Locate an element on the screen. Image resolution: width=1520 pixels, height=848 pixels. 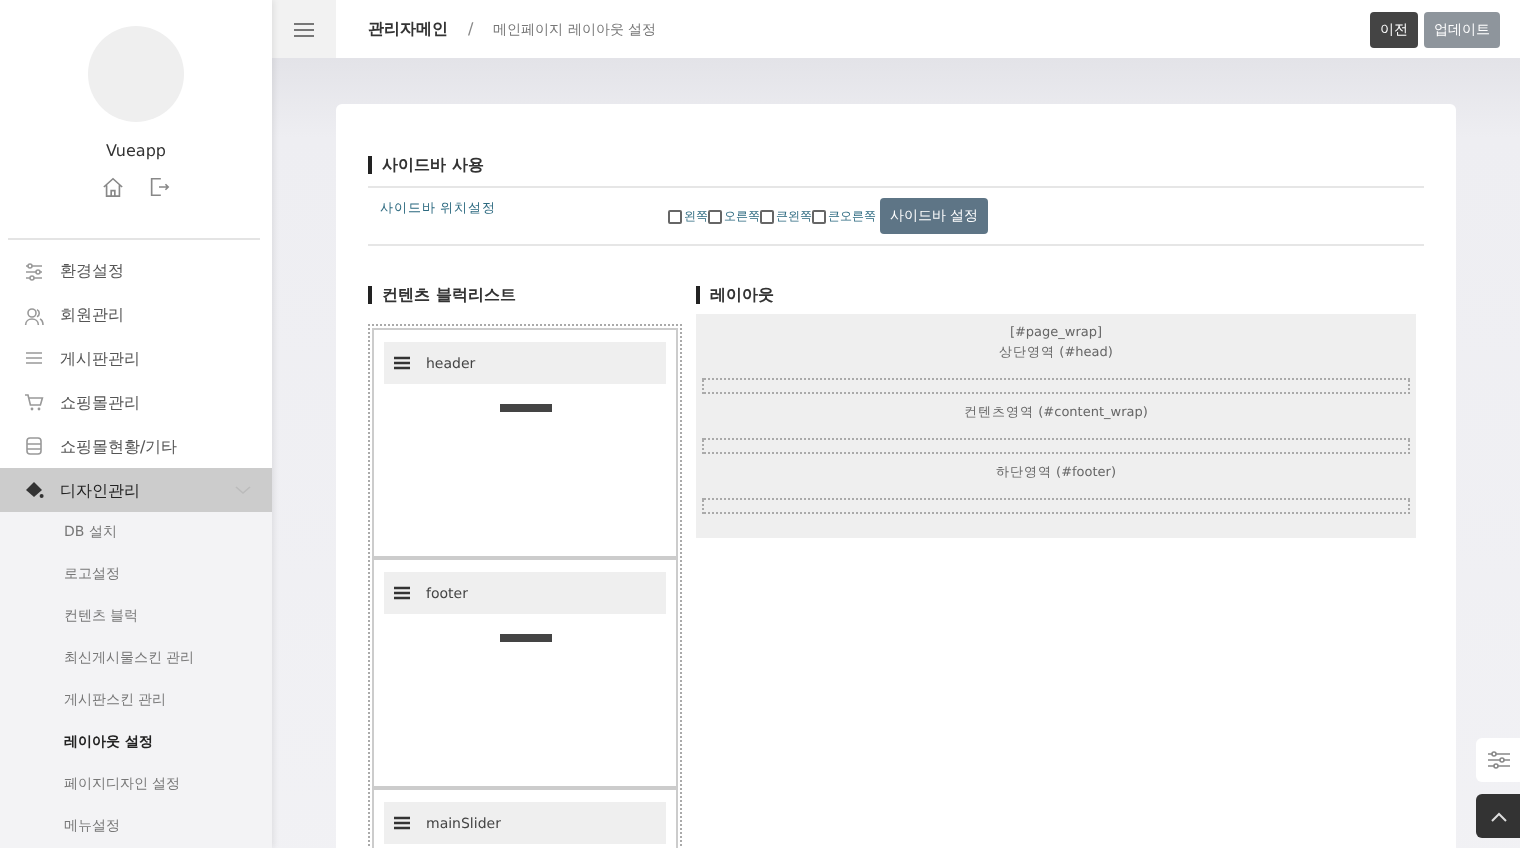
logout-icon is located at coordinates (159, 186).